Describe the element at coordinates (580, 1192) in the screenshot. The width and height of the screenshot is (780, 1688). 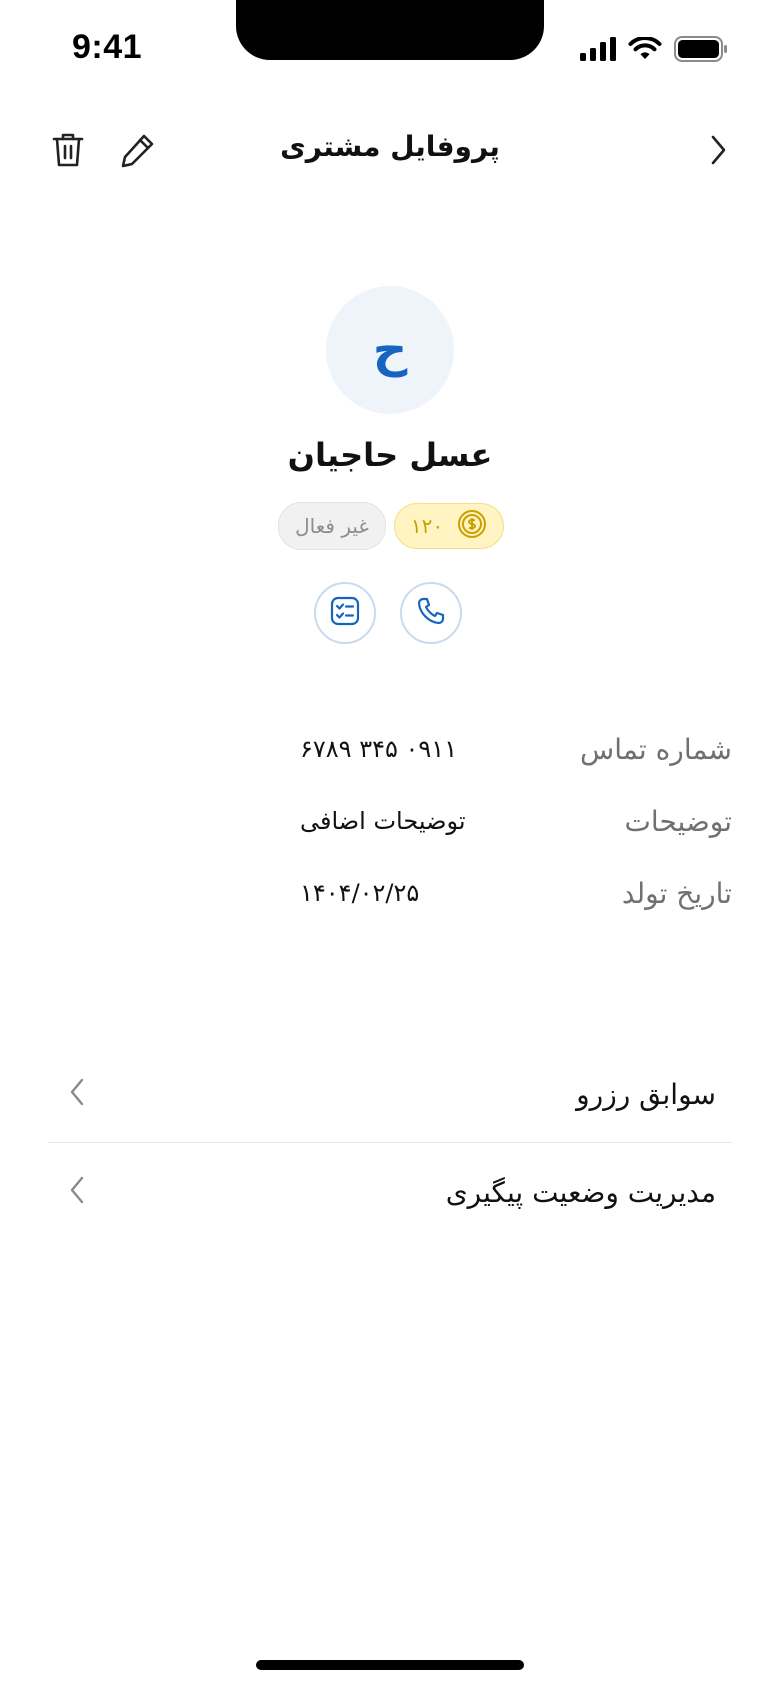
I see `menu-item-label: مدیریت وضعیت پیگیری` at that location.